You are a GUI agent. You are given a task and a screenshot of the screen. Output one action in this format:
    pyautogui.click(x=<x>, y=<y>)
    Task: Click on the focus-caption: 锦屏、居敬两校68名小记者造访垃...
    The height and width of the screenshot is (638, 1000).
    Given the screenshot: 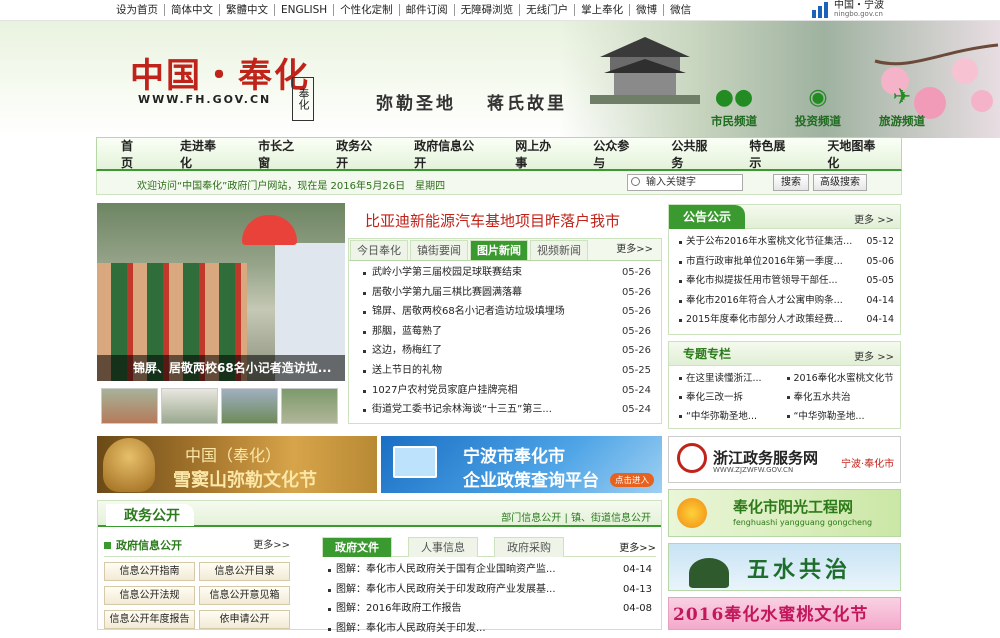 What is the action you would take?
    pyautogui.click(x=221, y=368)
    